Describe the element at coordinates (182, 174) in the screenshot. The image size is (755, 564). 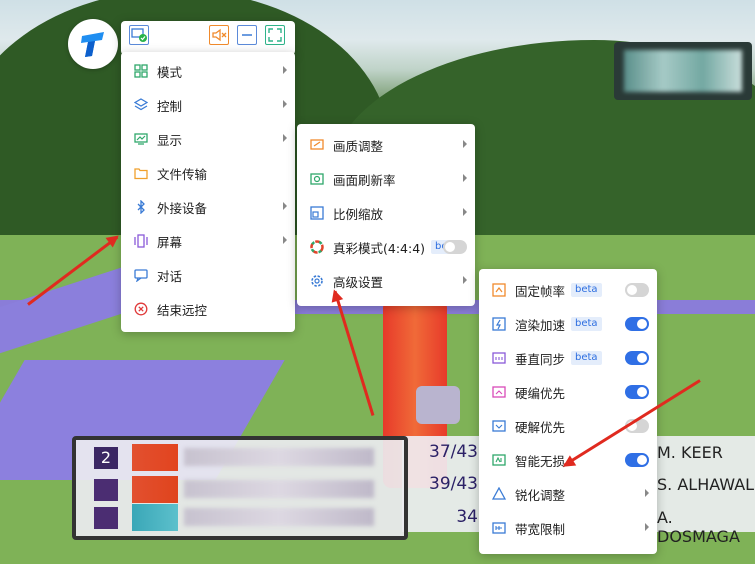
I see `menu-item-label: 文件传输` at that location.